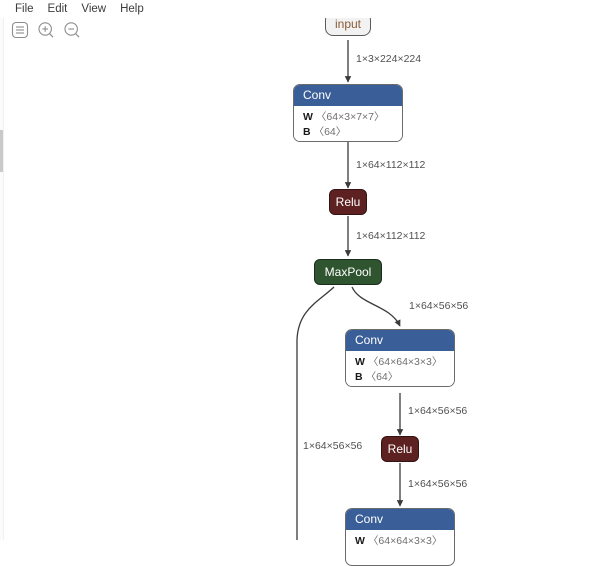 This screenshot has width=599, height=566. I want to click on graph-node-input-label: input, so click(348, 24).